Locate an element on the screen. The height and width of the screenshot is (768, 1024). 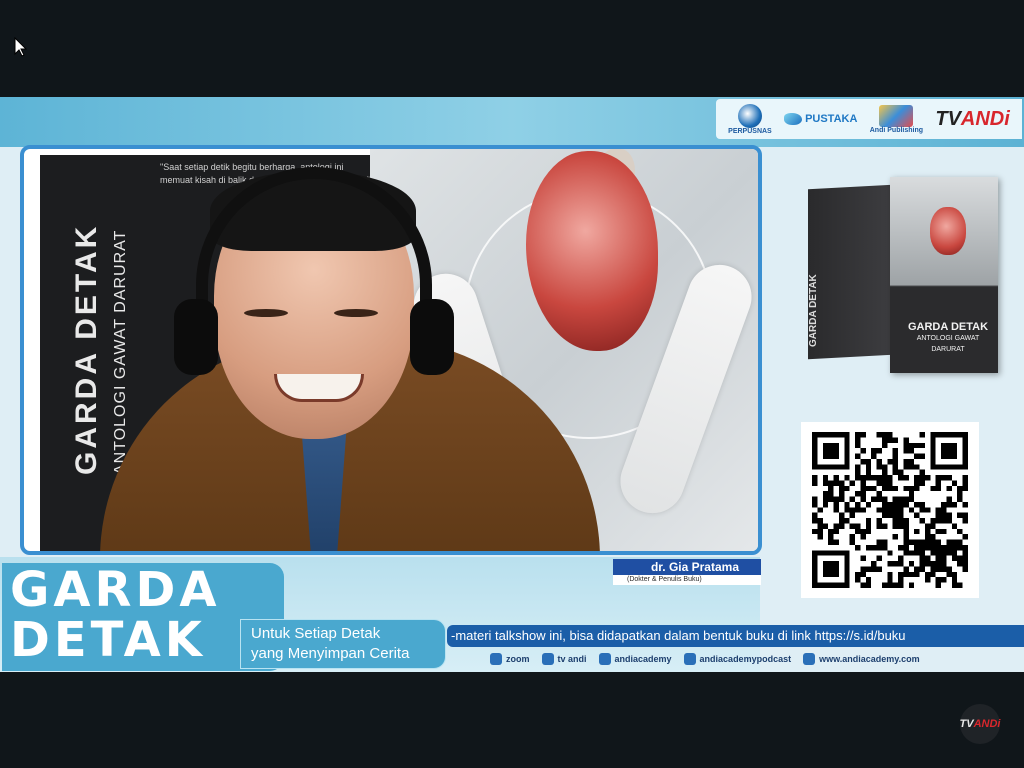
book-logo-icon is located at coordinates (896, 115).